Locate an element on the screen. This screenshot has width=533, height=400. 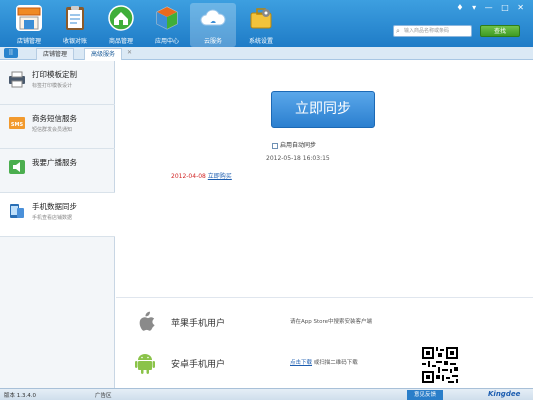
sidebar-item-mobile-sync: 手机数据同步 手机查看店铺数据 is located at coordinates (57, 215).